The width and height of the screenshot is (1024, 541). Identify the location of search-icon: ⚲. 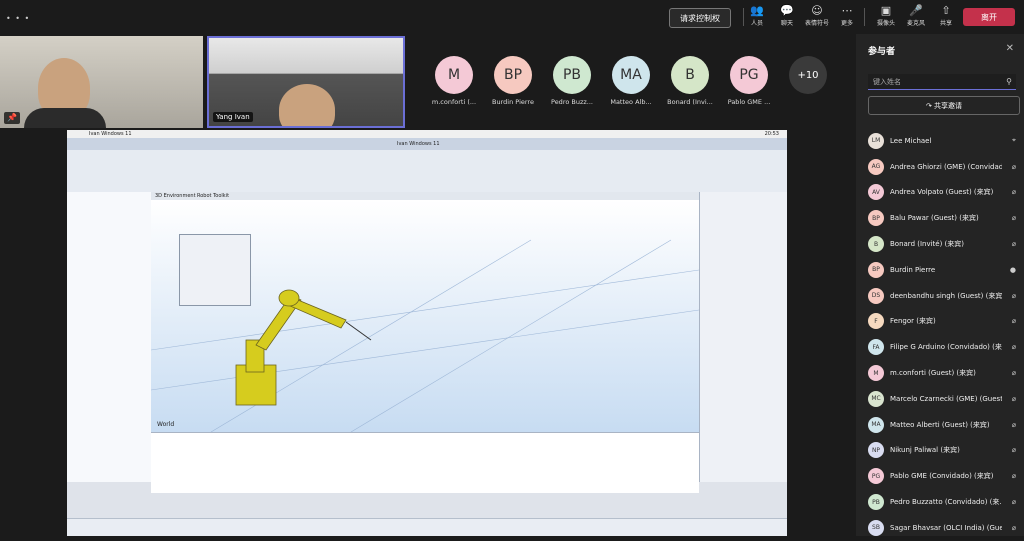
(1009, 81).